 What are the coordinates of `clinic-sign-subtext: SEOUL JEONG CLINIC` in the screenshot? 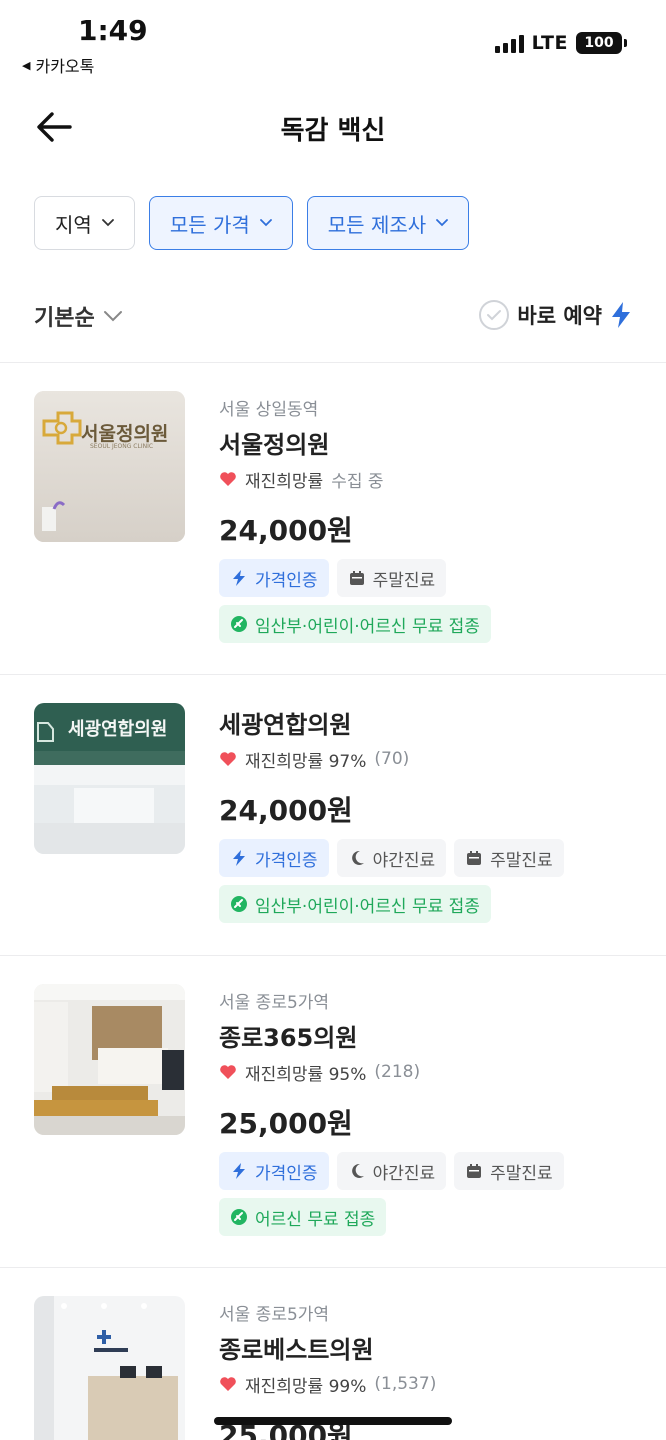 It's located at (122, 446).